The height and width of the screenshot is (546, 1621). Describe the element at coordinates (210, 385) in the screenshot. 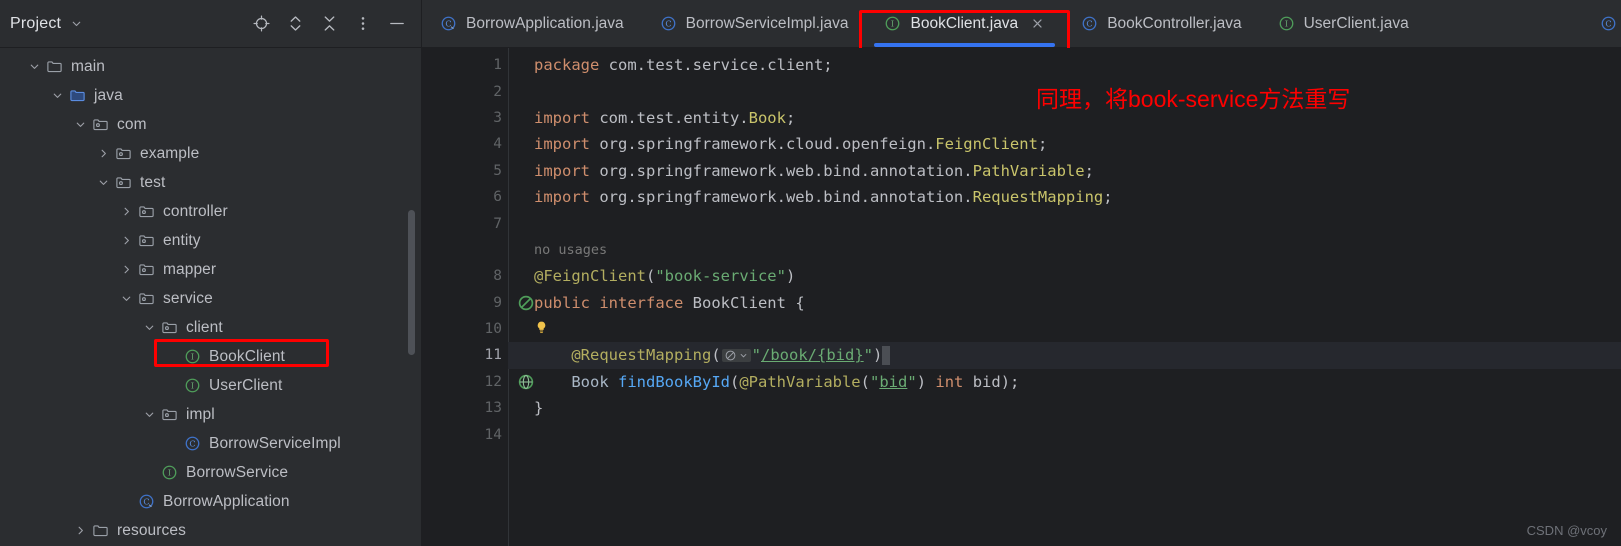

I see `tree-item-userclient: I UserClient` at that location.